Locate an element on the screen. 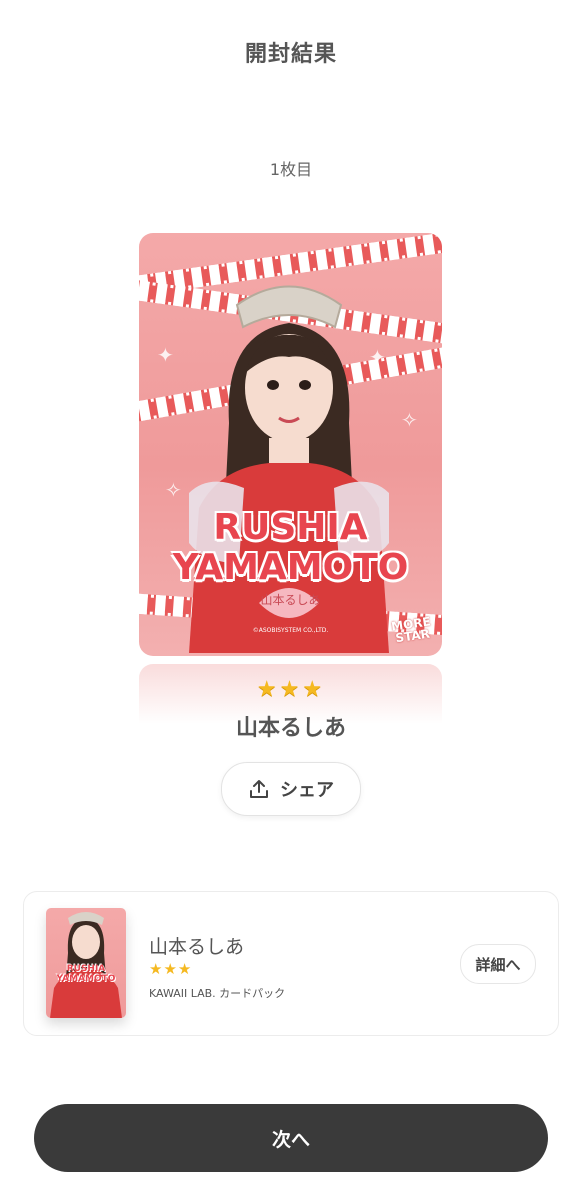 The image size is (582, 1199). card-thumbnail: RUSHIA YAMAMOTO is located at coordinates (86, 963).